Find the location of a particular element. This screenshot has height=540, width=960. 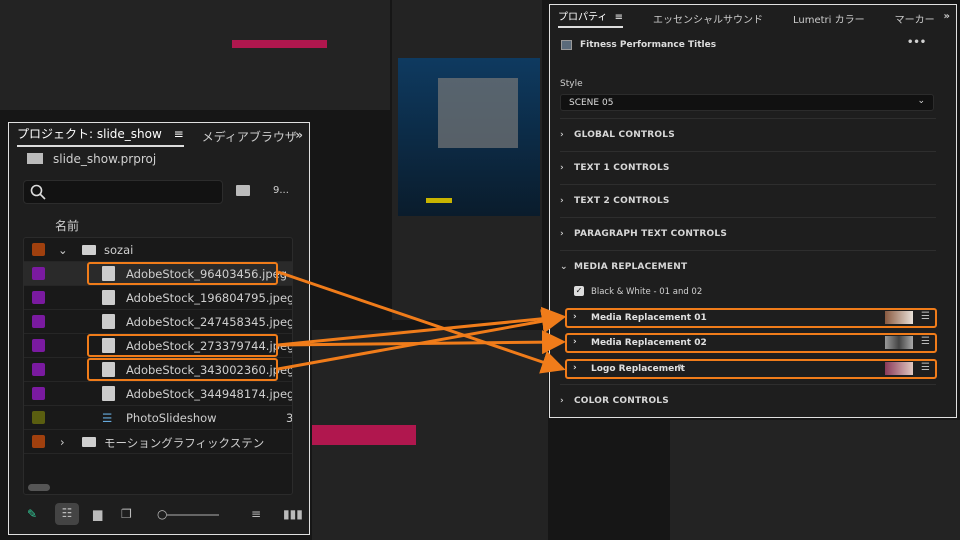

section-global-controls: › GLOBAL CONTROLS is located at coordinates (617, 135).